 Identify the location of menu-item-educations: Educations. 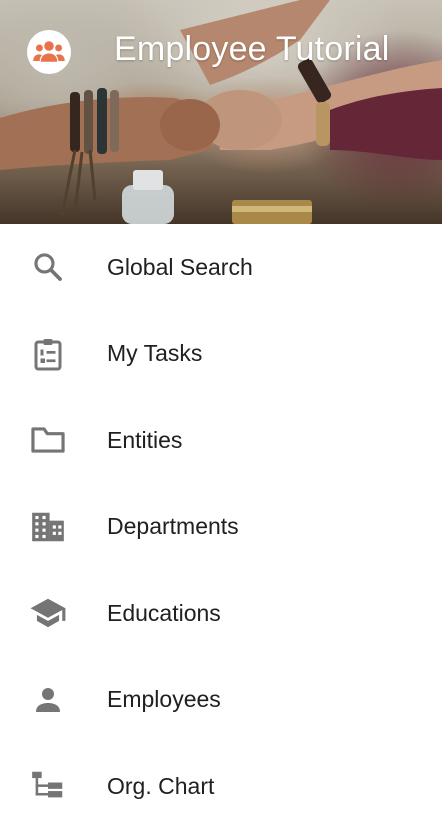
(221, 613).